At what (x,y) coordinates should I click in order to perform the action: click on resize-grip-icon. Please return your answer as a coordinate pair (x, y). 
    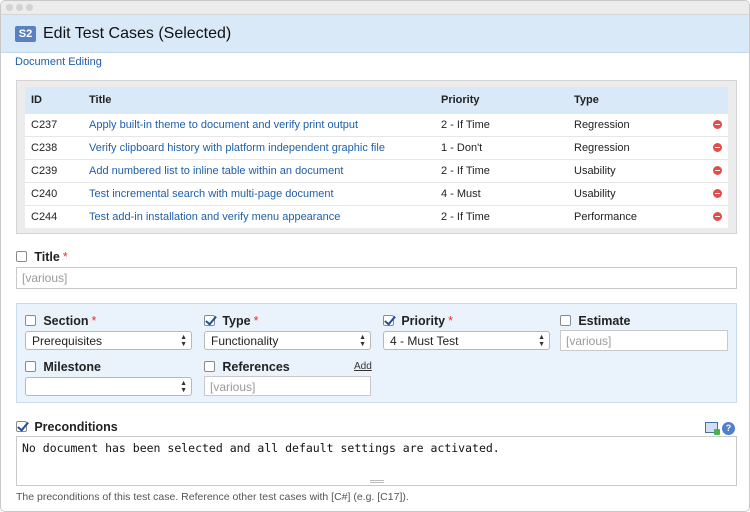
    Looking at the image, I should click on (376, 481).